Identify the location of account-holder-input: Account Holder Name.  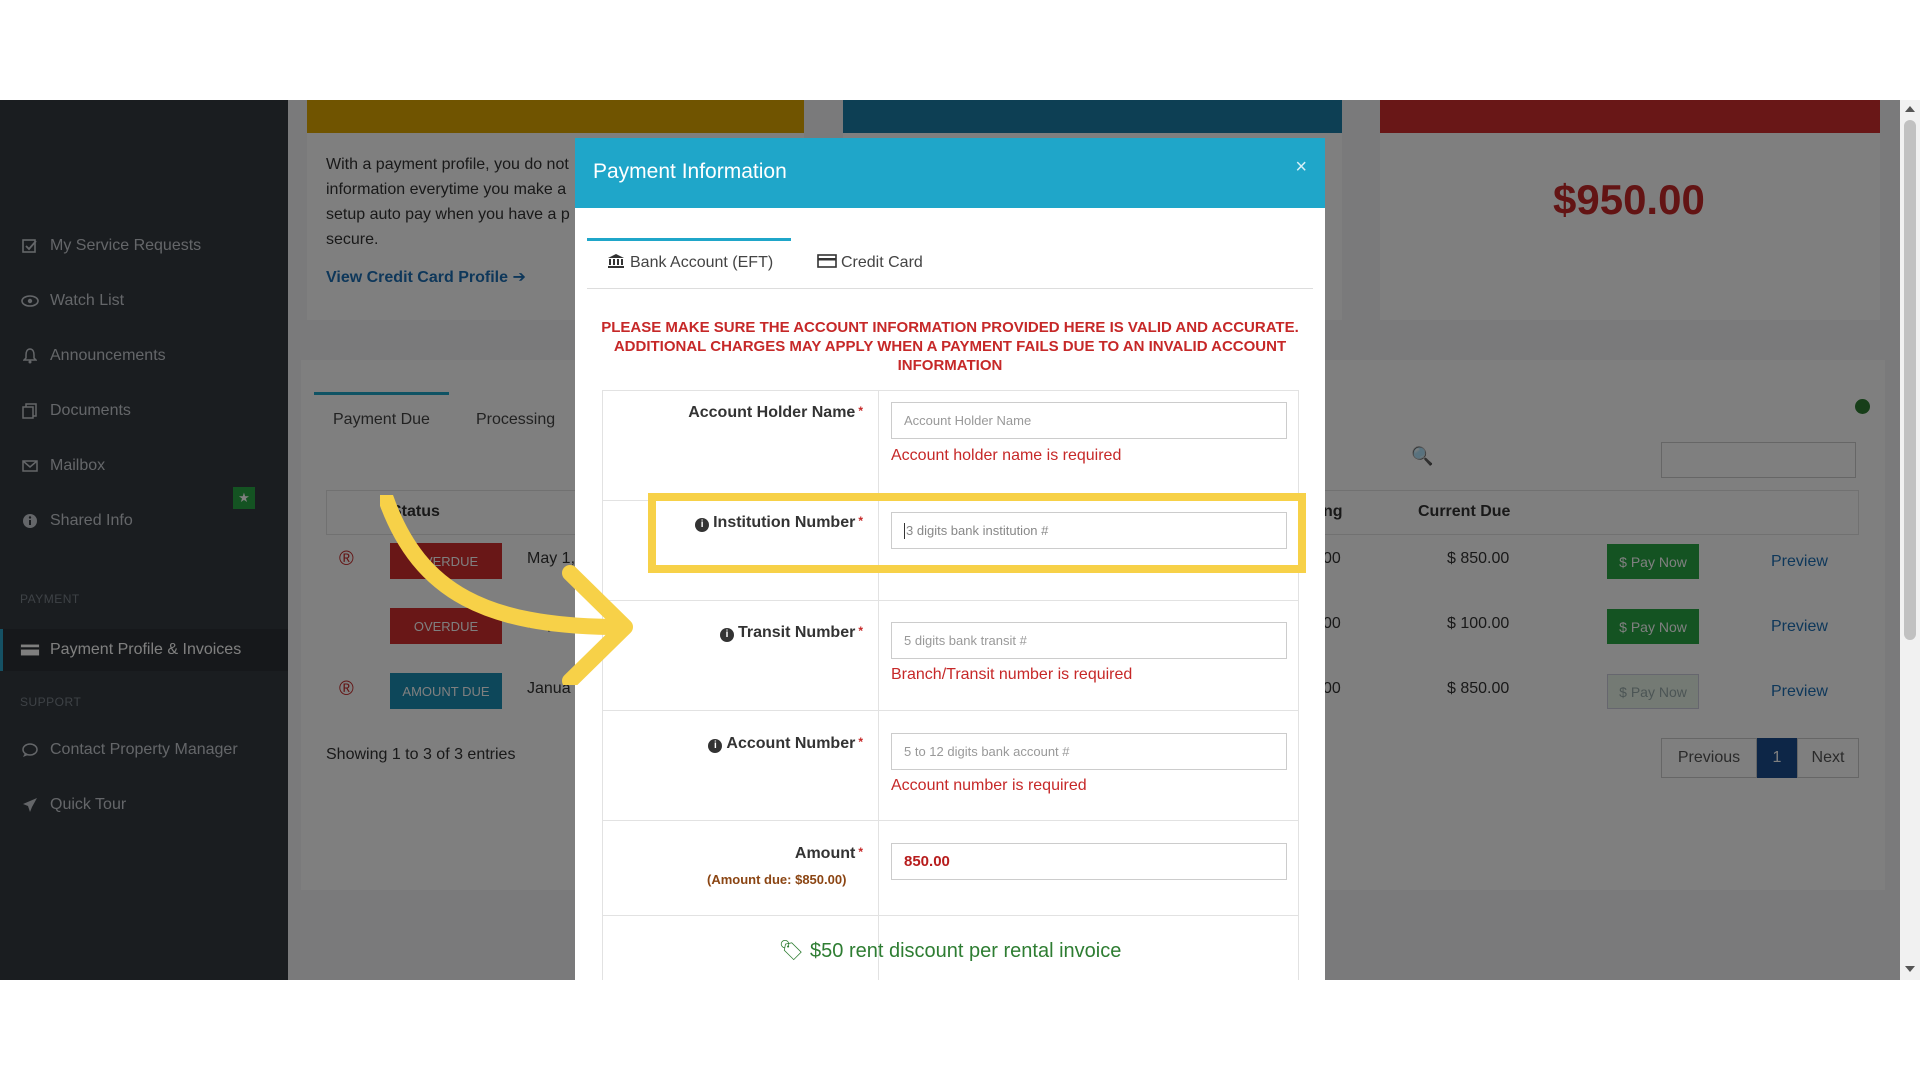
(1089, 420).